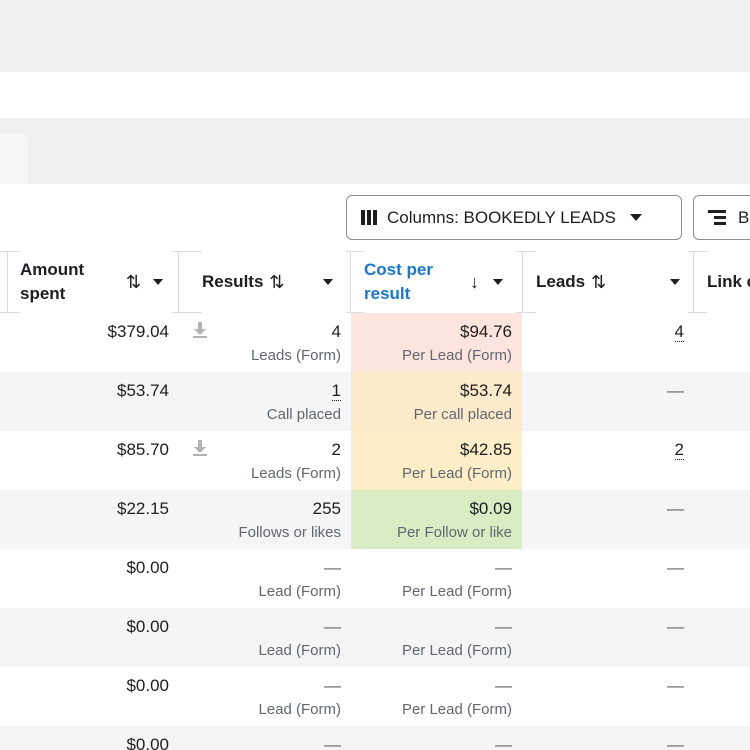 The height and width of the screenshot is (750, 750). Describe the element at coordinates (486, 331) in the screenshot. I see `cost-value: $94.76` at that location.